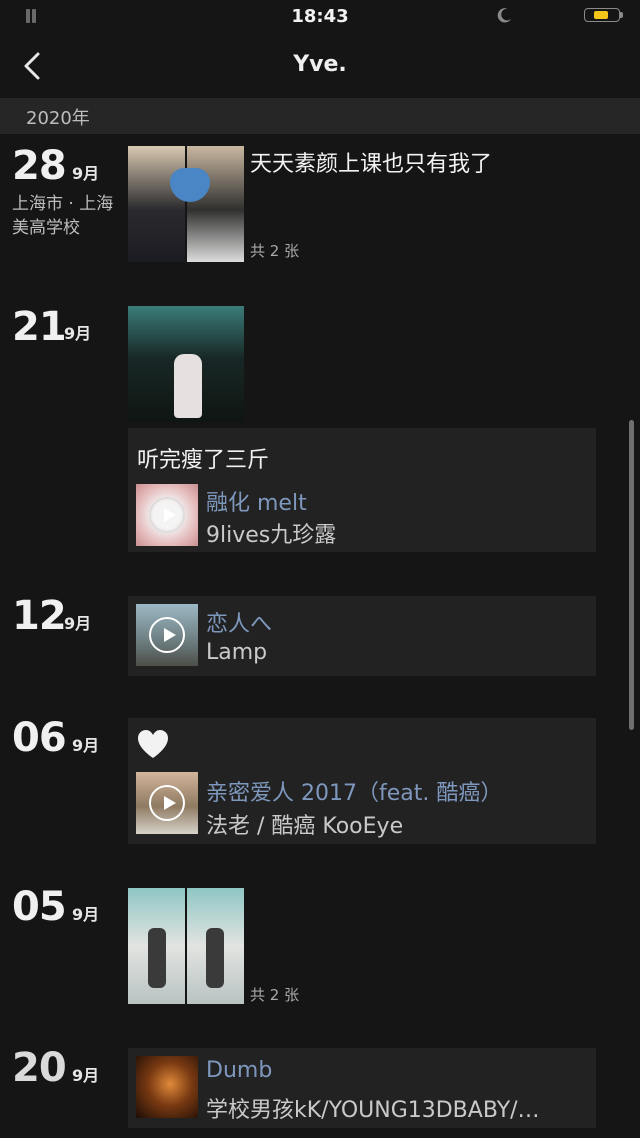 The image size is (640, 1138). Describe the element at coordinates (239, 1070) in the screenshot. I see `song-title: Dumb` at that location.